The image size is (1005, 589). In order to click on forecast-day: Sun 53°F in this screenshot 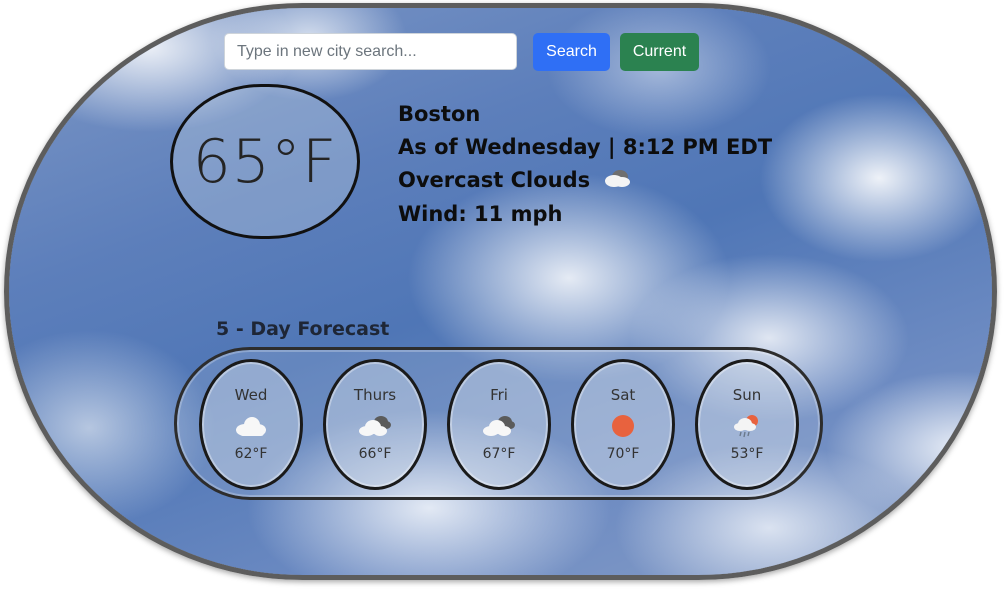, I will do `click(747, 424)`.